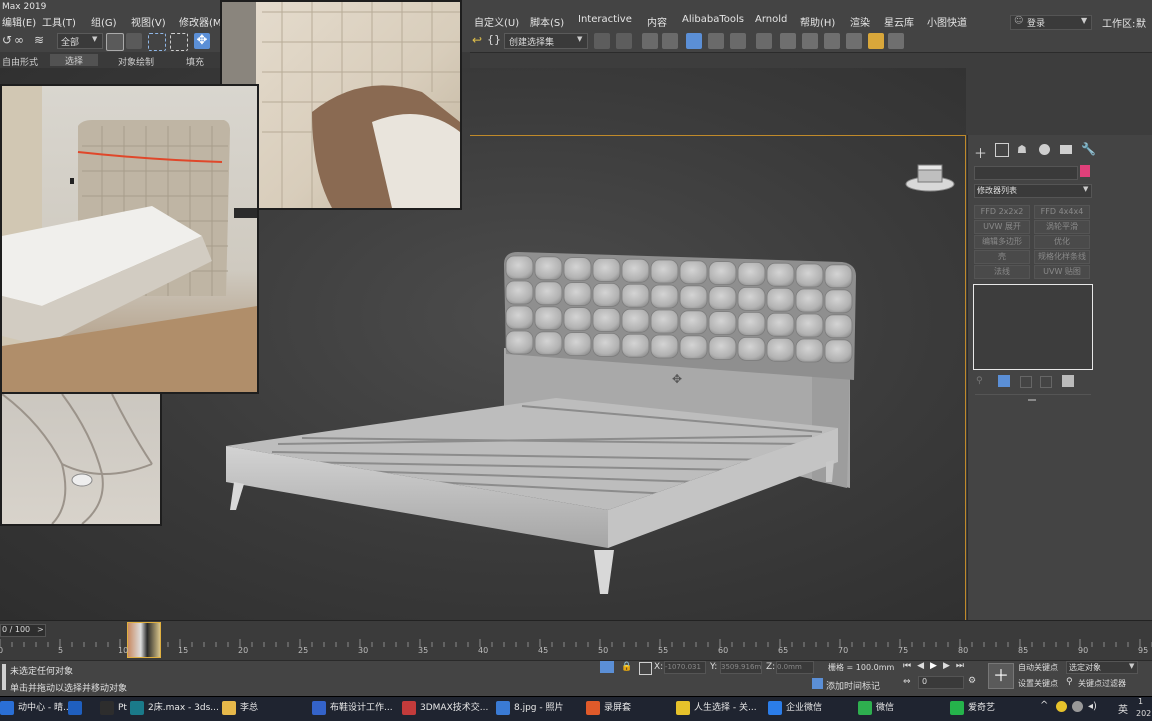  What do you see at coordinates (74, 60) in the screenshot?
I see `ribbon-tab-selection: 选择` at bounding box center [74, 60].